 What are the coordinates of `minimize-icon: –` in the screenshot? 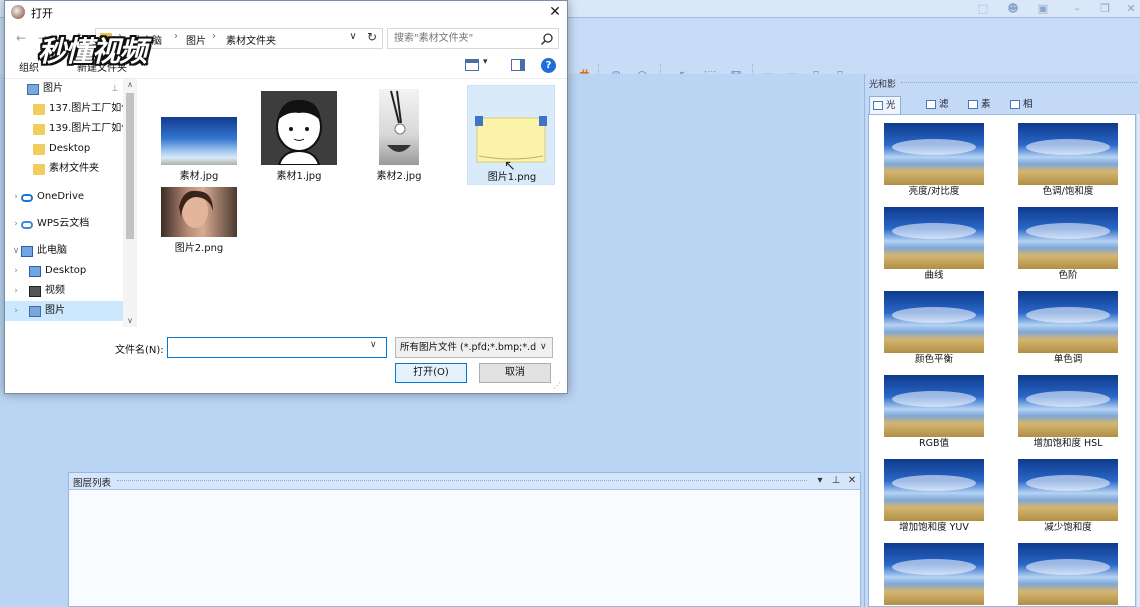 It's located at (1077, 9).